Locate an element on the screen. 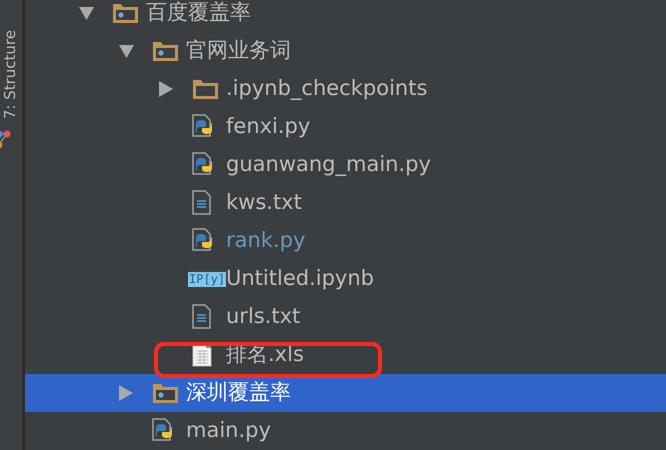  file-name: fenxi.py is located at coordinates (268, 127).